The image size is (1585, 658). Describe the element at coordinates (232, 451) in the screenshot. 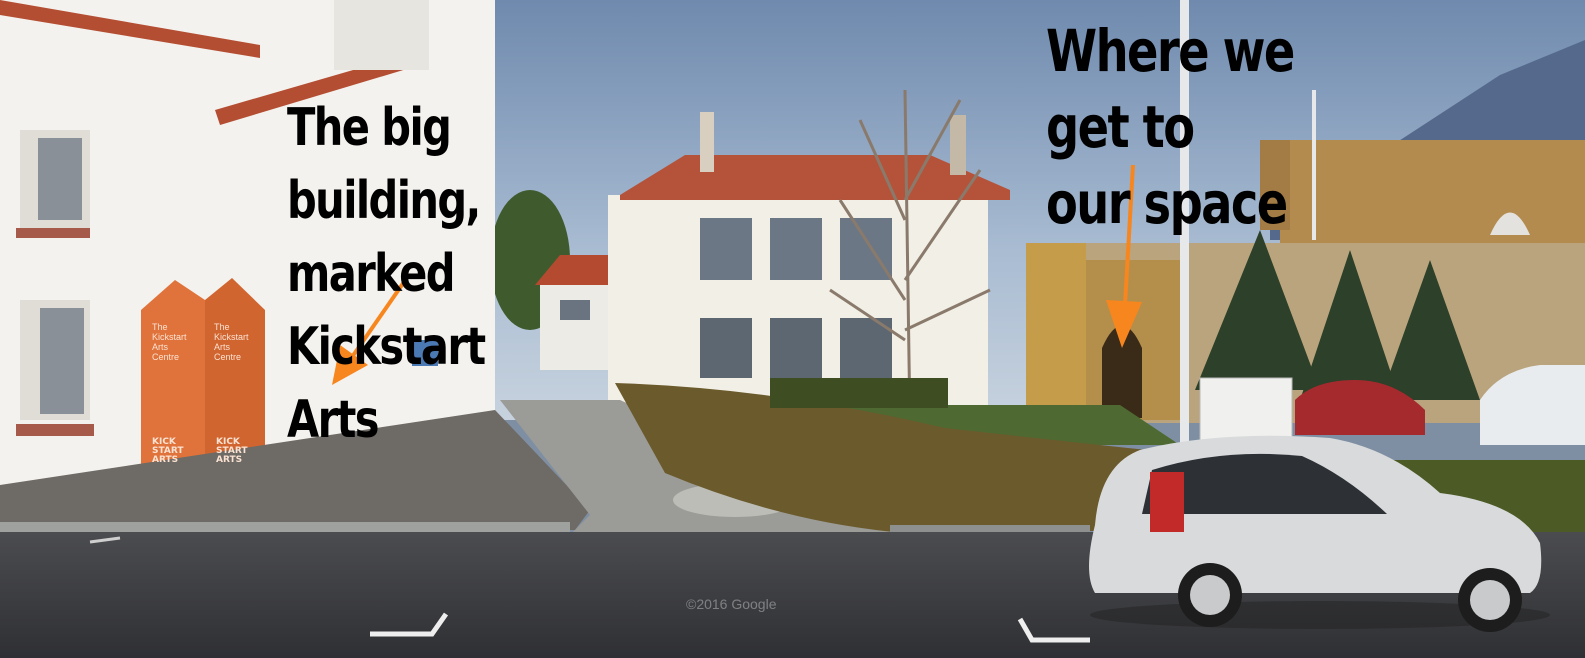

I see `sign-logo-right: KICK START ARTS` at that location.